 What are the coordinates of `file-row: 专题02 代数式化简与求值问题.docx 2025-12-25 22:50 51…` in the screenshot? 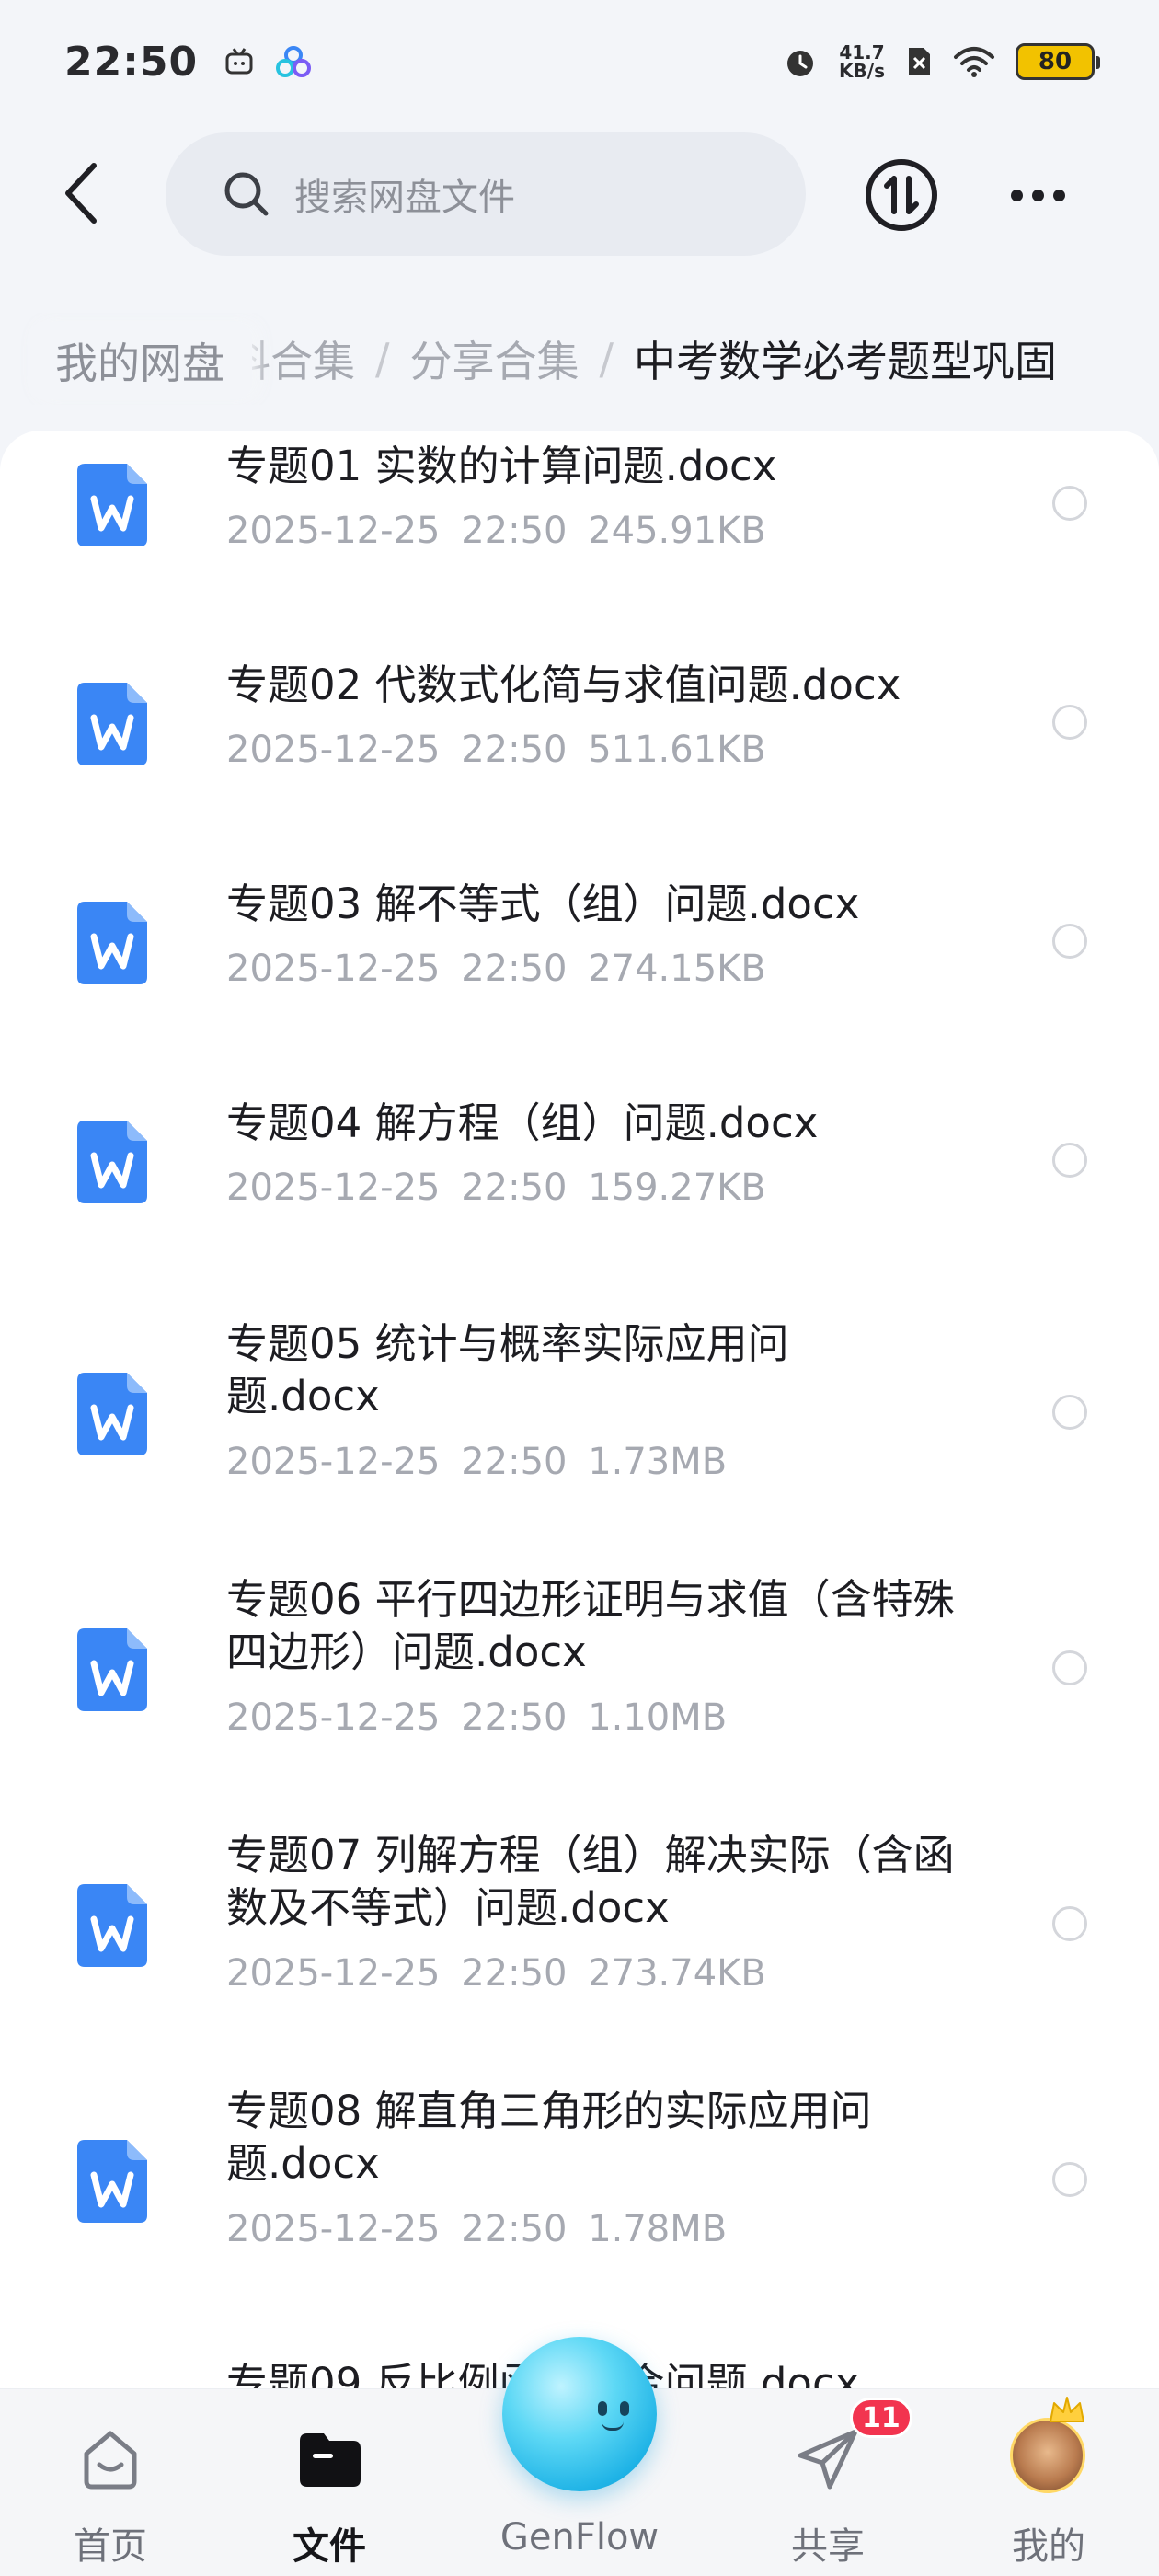 It's located at (579, 755).